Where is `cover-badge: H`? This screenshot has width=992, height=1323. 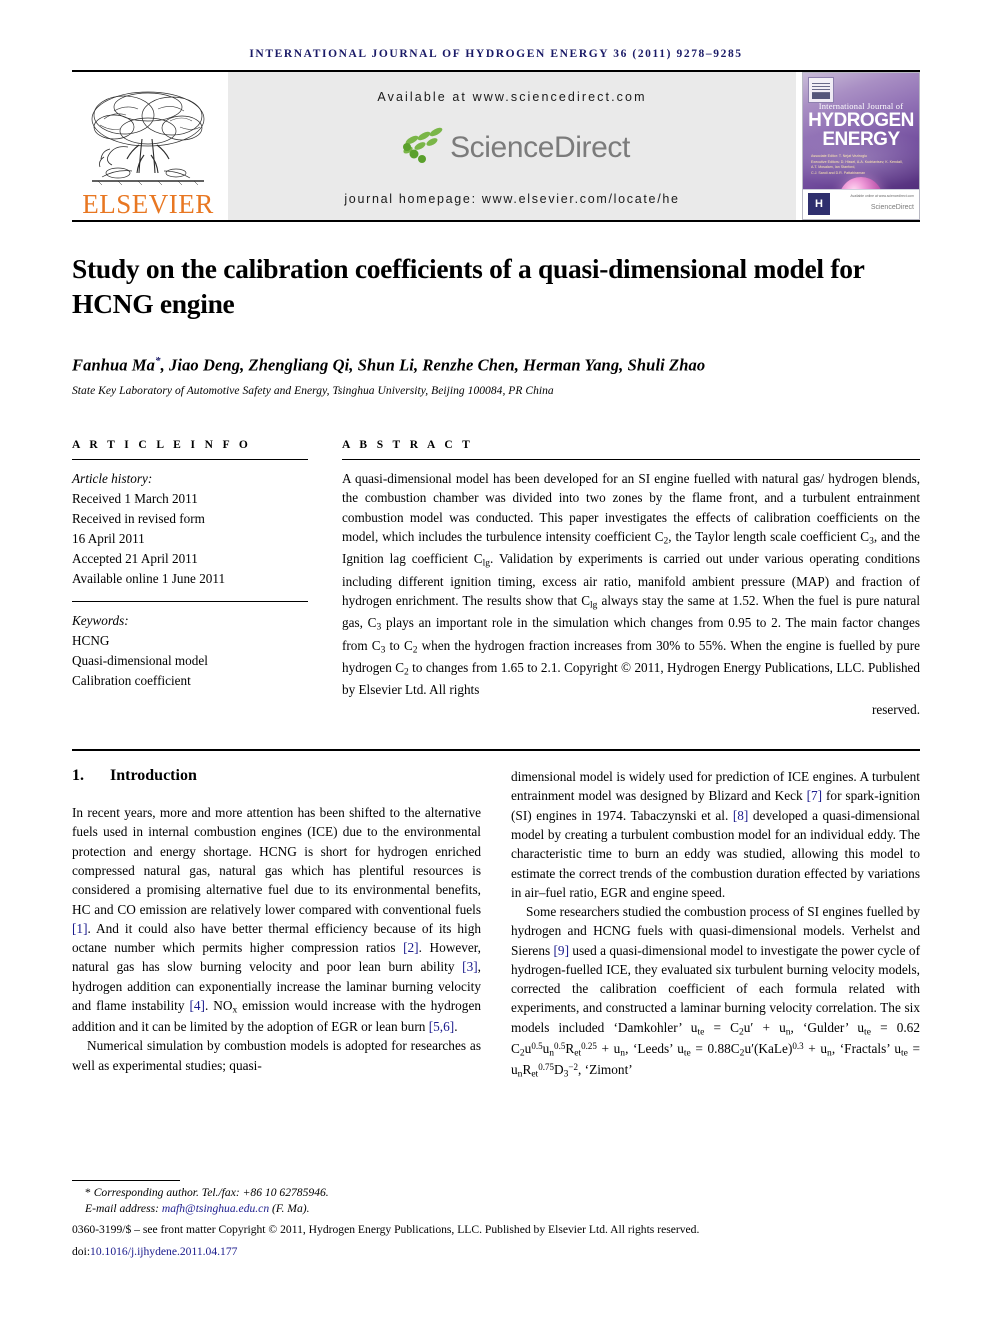
cover-badge: H is located at coordinates (819, 204).